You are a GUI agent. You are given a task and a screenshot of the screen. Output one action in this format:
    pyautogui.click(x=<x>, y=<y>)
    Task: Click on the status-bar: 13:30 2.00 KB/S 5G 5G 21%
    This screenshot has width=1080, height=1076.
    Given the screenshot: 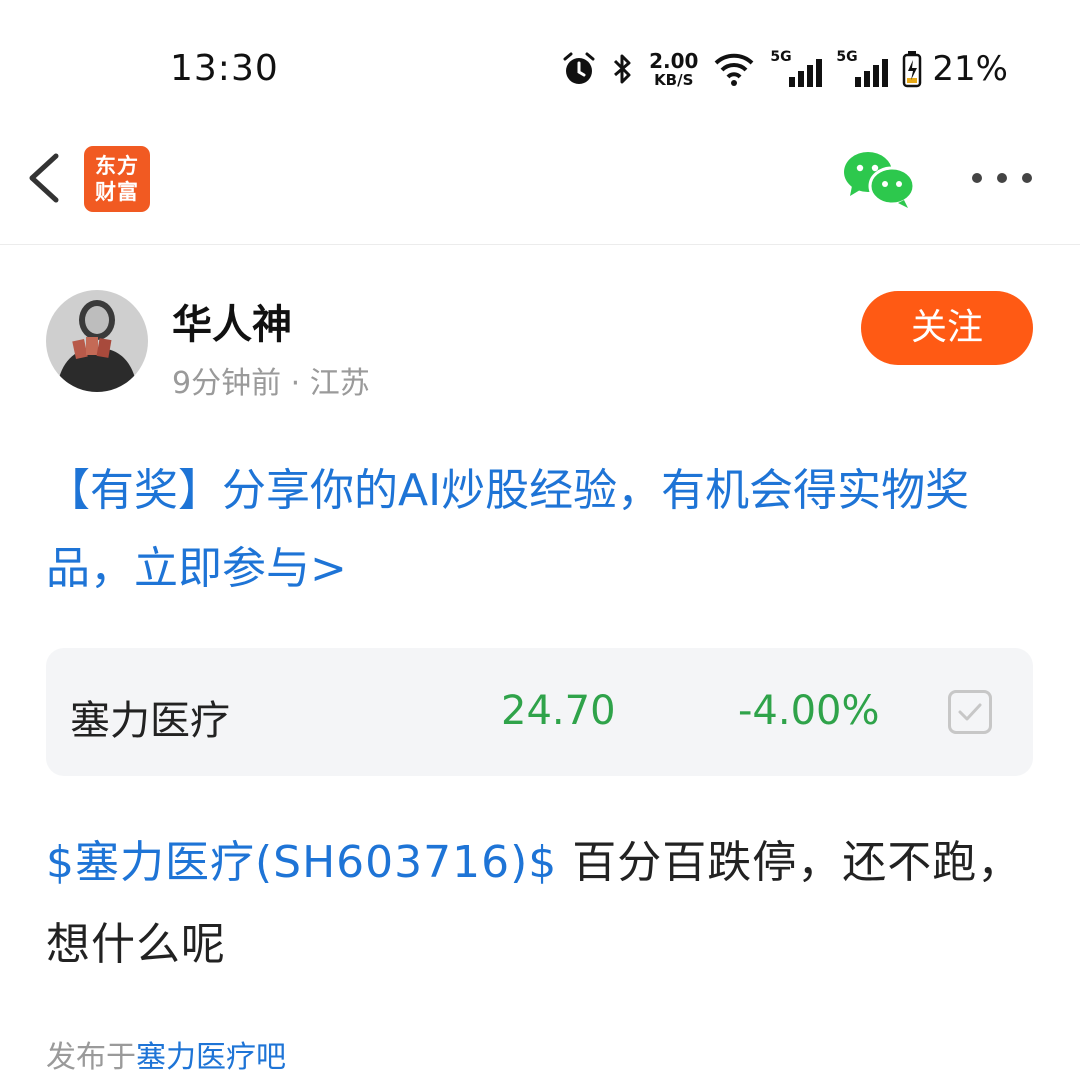 What is the action you would take?
    pyautogui.click(x=540, y=70)
    